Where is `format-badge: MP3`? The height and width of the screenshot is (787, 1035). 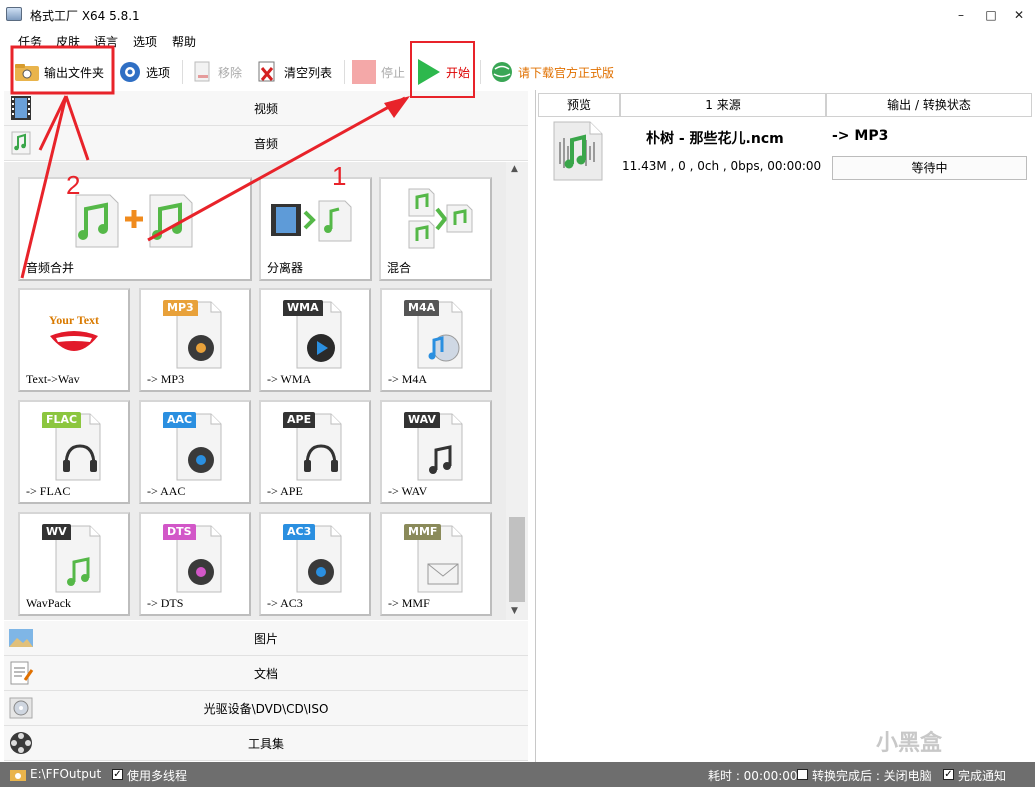 format-badge: MP3 is located at coordinates (180, 308).